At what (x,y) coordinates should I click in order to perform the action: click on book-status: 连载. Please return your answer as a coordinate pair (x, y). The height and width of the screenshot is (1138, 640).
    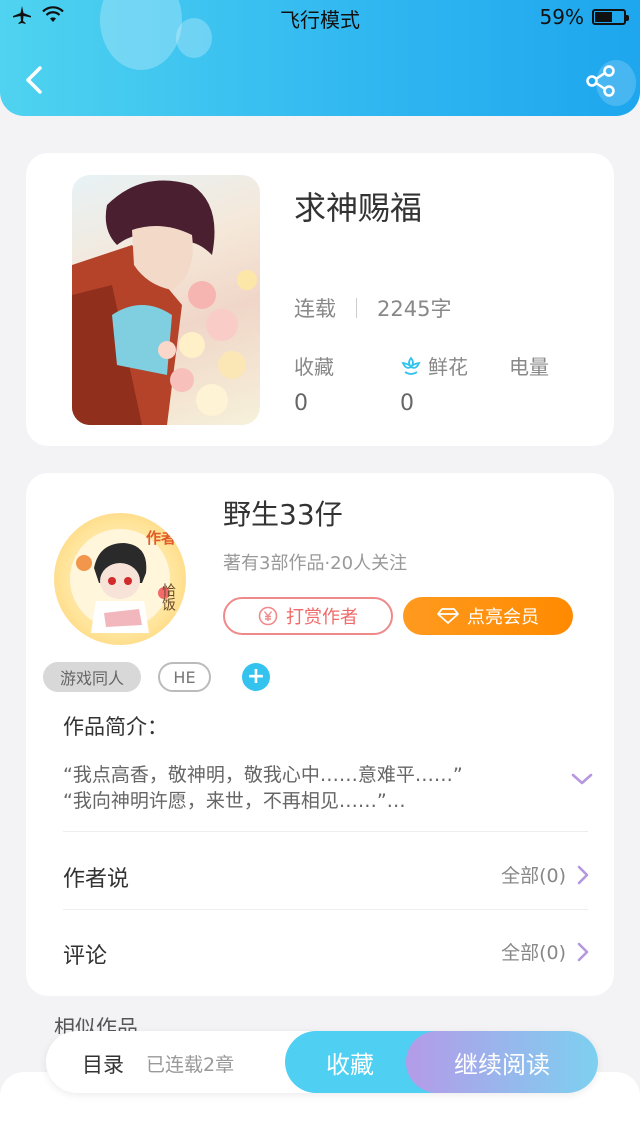
    Looking at the image, I should click on (315, 309).